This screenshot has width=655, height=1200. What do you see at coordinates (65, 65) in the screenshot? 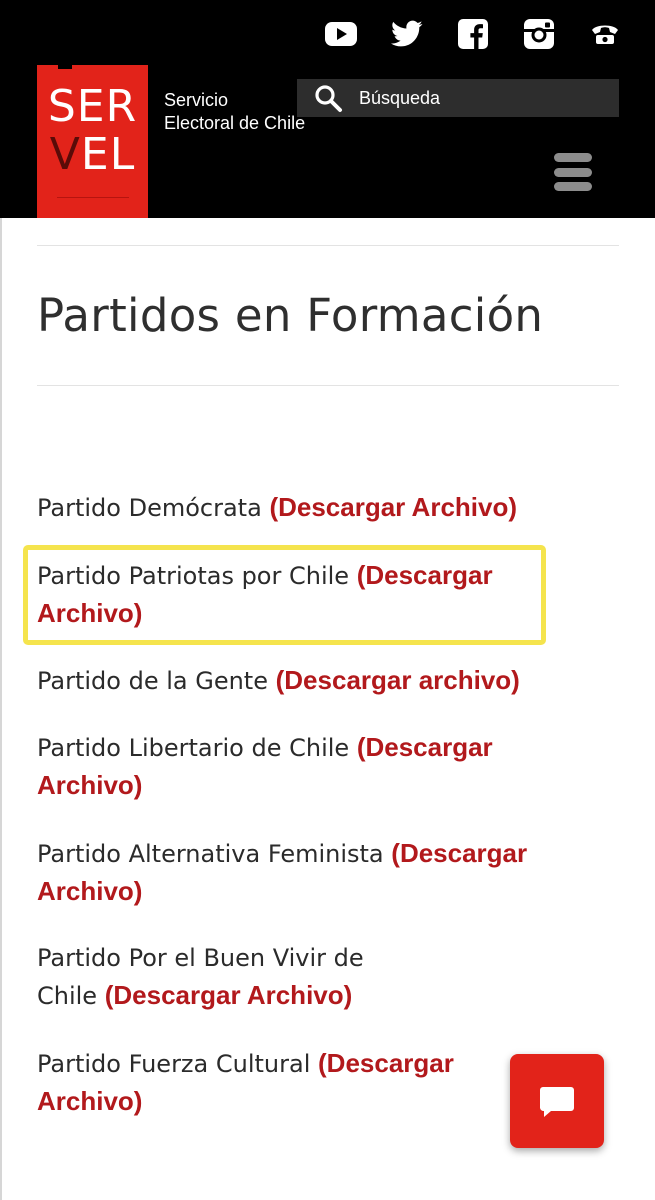
I see `logo-notch` at bounding box center [65, 65].